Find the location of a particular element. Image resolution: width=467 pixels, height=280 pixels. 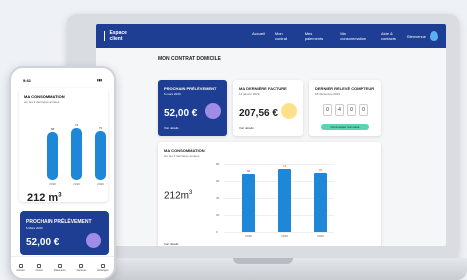

card-title: MA DERNIÈRE FACTURE is located at coordinates (263, 88).